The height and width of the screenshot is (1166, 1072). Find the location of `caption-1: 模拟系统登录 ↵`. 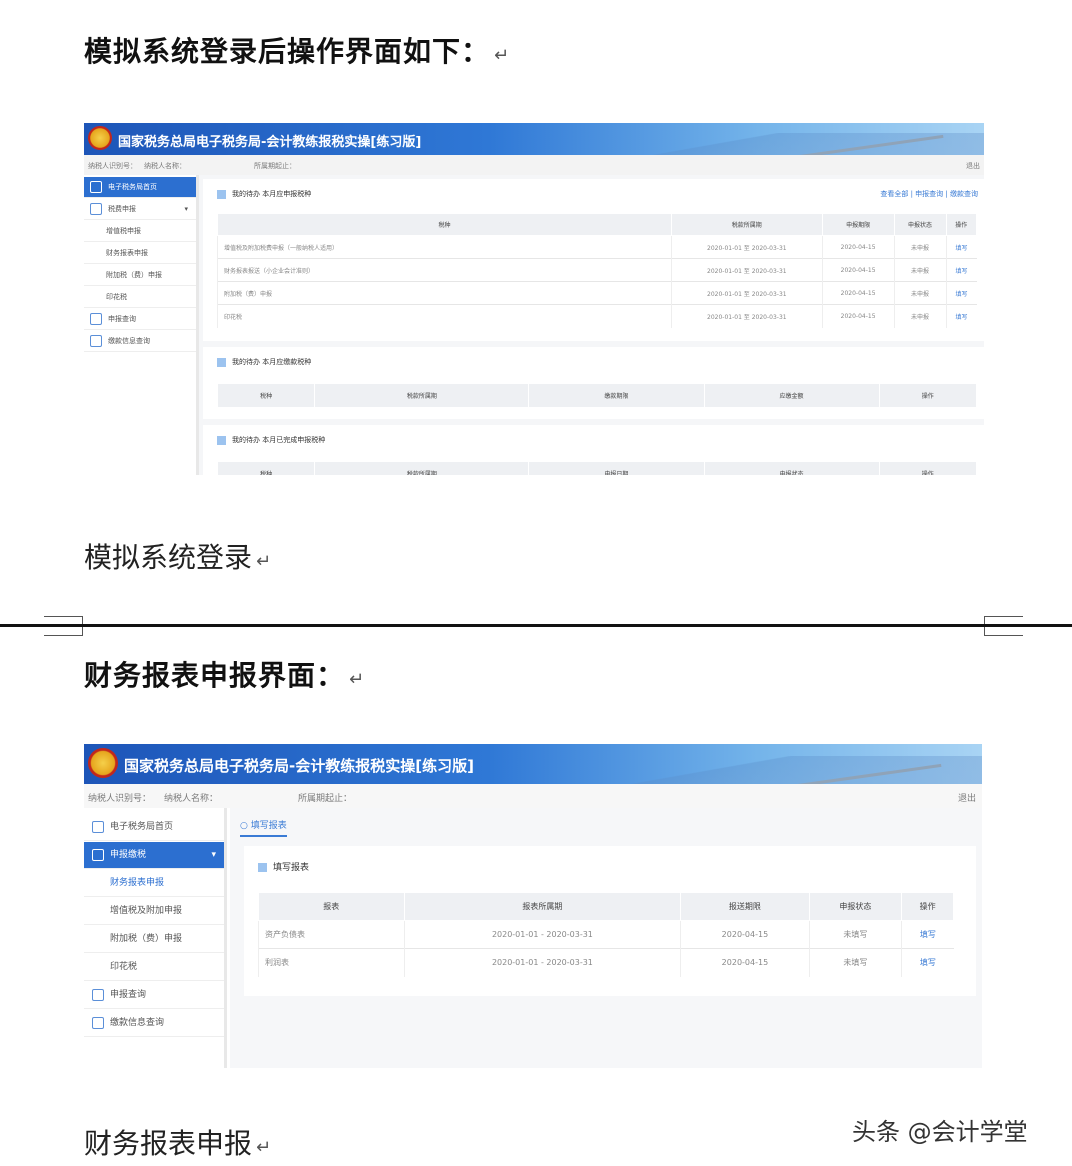

caption-1: 模拟系统登录 ↵ is located at coordinates (178, 557).